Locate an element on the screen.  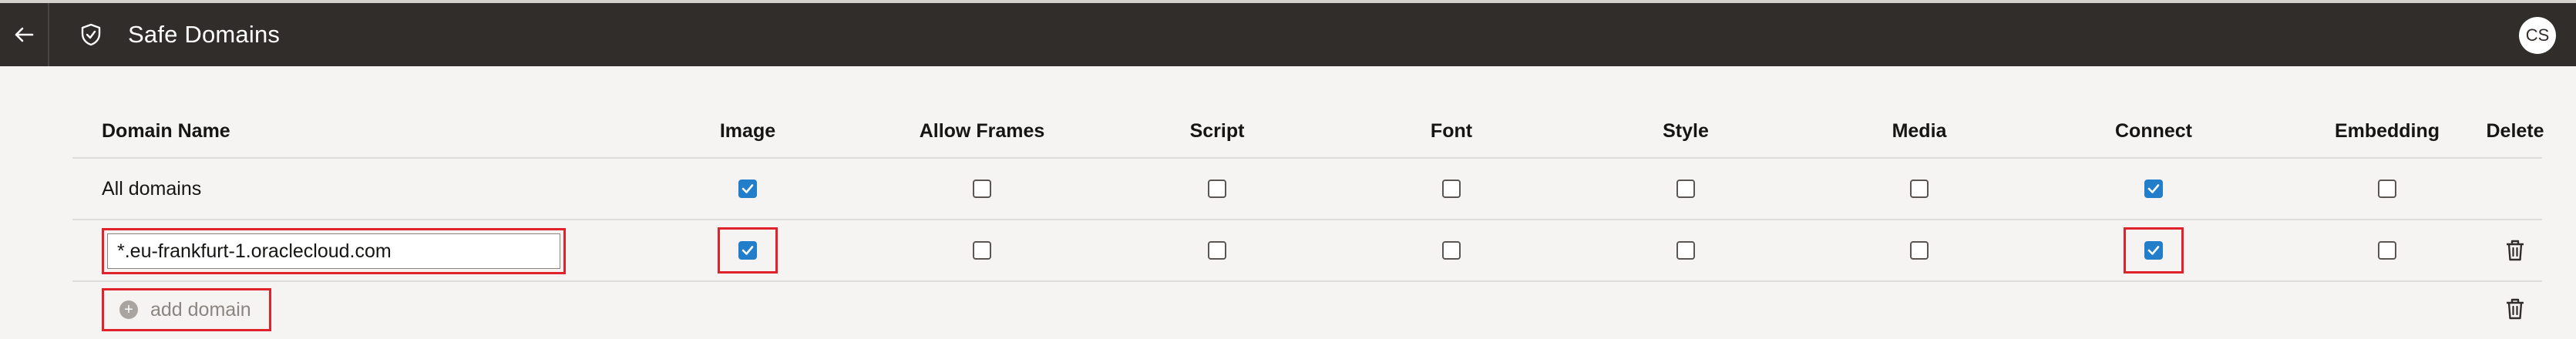
user-avatar: CS is located at coordinates (2537, 35).